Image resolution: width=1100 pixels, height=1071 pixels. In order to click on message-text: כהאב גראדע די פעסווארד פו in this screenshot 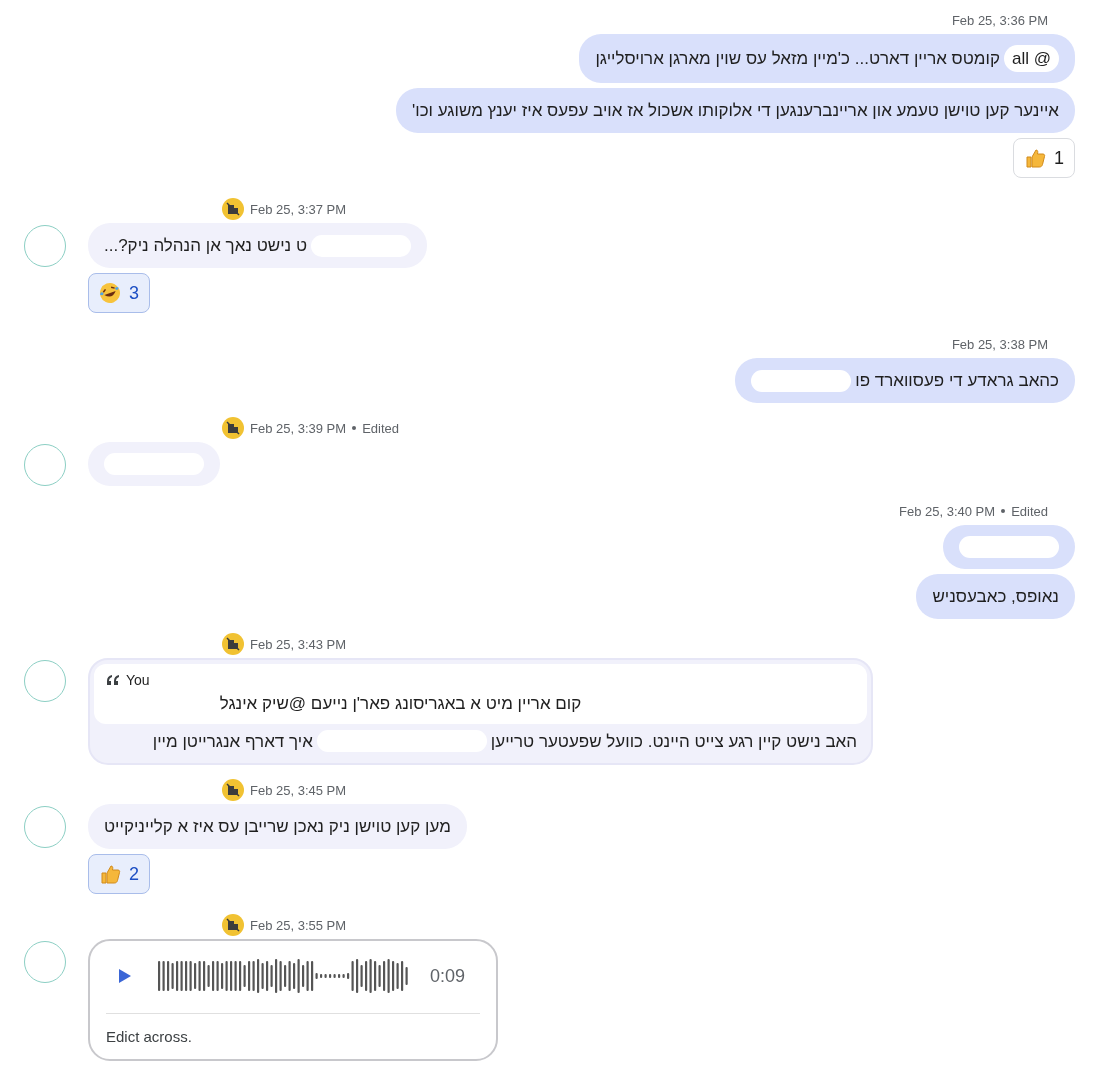, I will do `click(957, 381)`.